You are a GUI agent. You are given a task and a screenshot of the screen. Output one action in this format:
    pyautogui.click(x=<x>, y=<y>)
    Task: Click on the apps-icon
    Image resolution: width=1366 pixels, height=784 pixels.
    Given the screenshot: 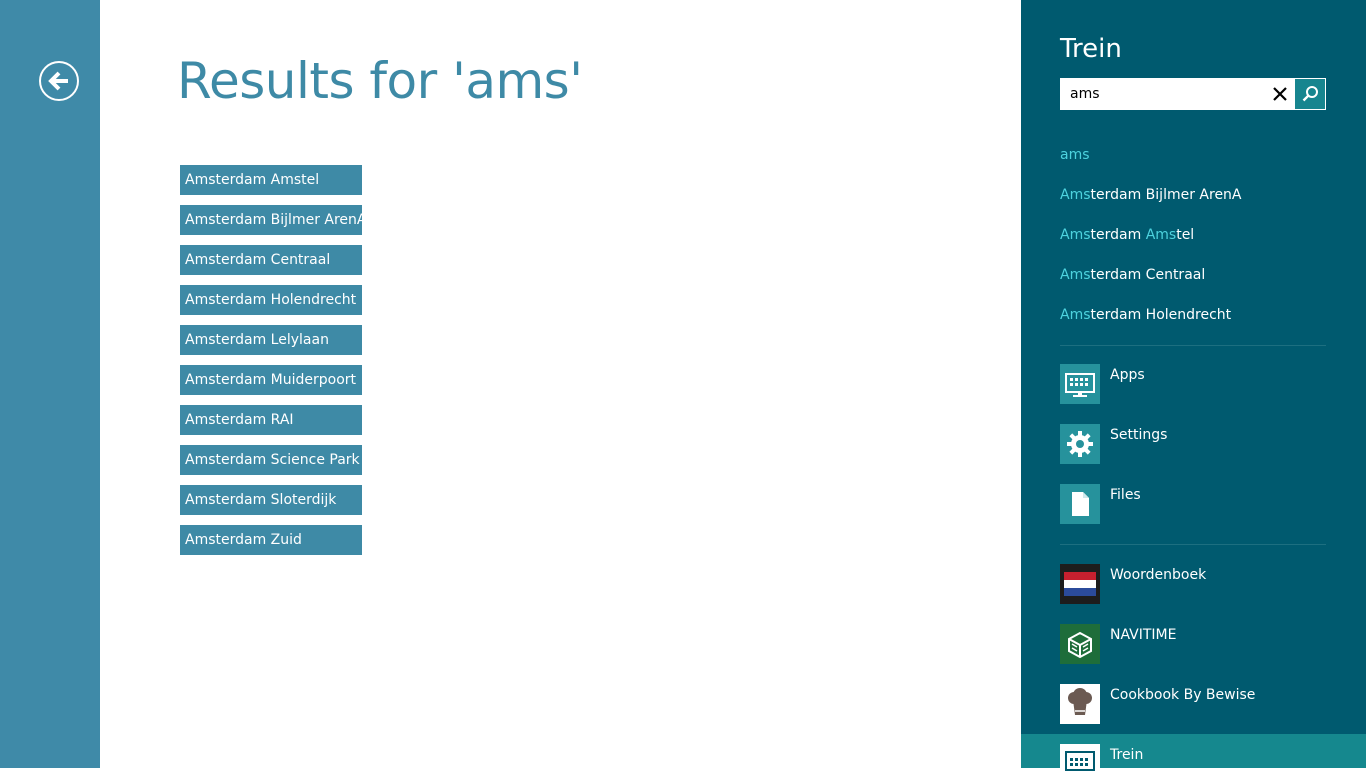 What is the action you would take?
    pyautogui.click(x=1080, y=385)
    